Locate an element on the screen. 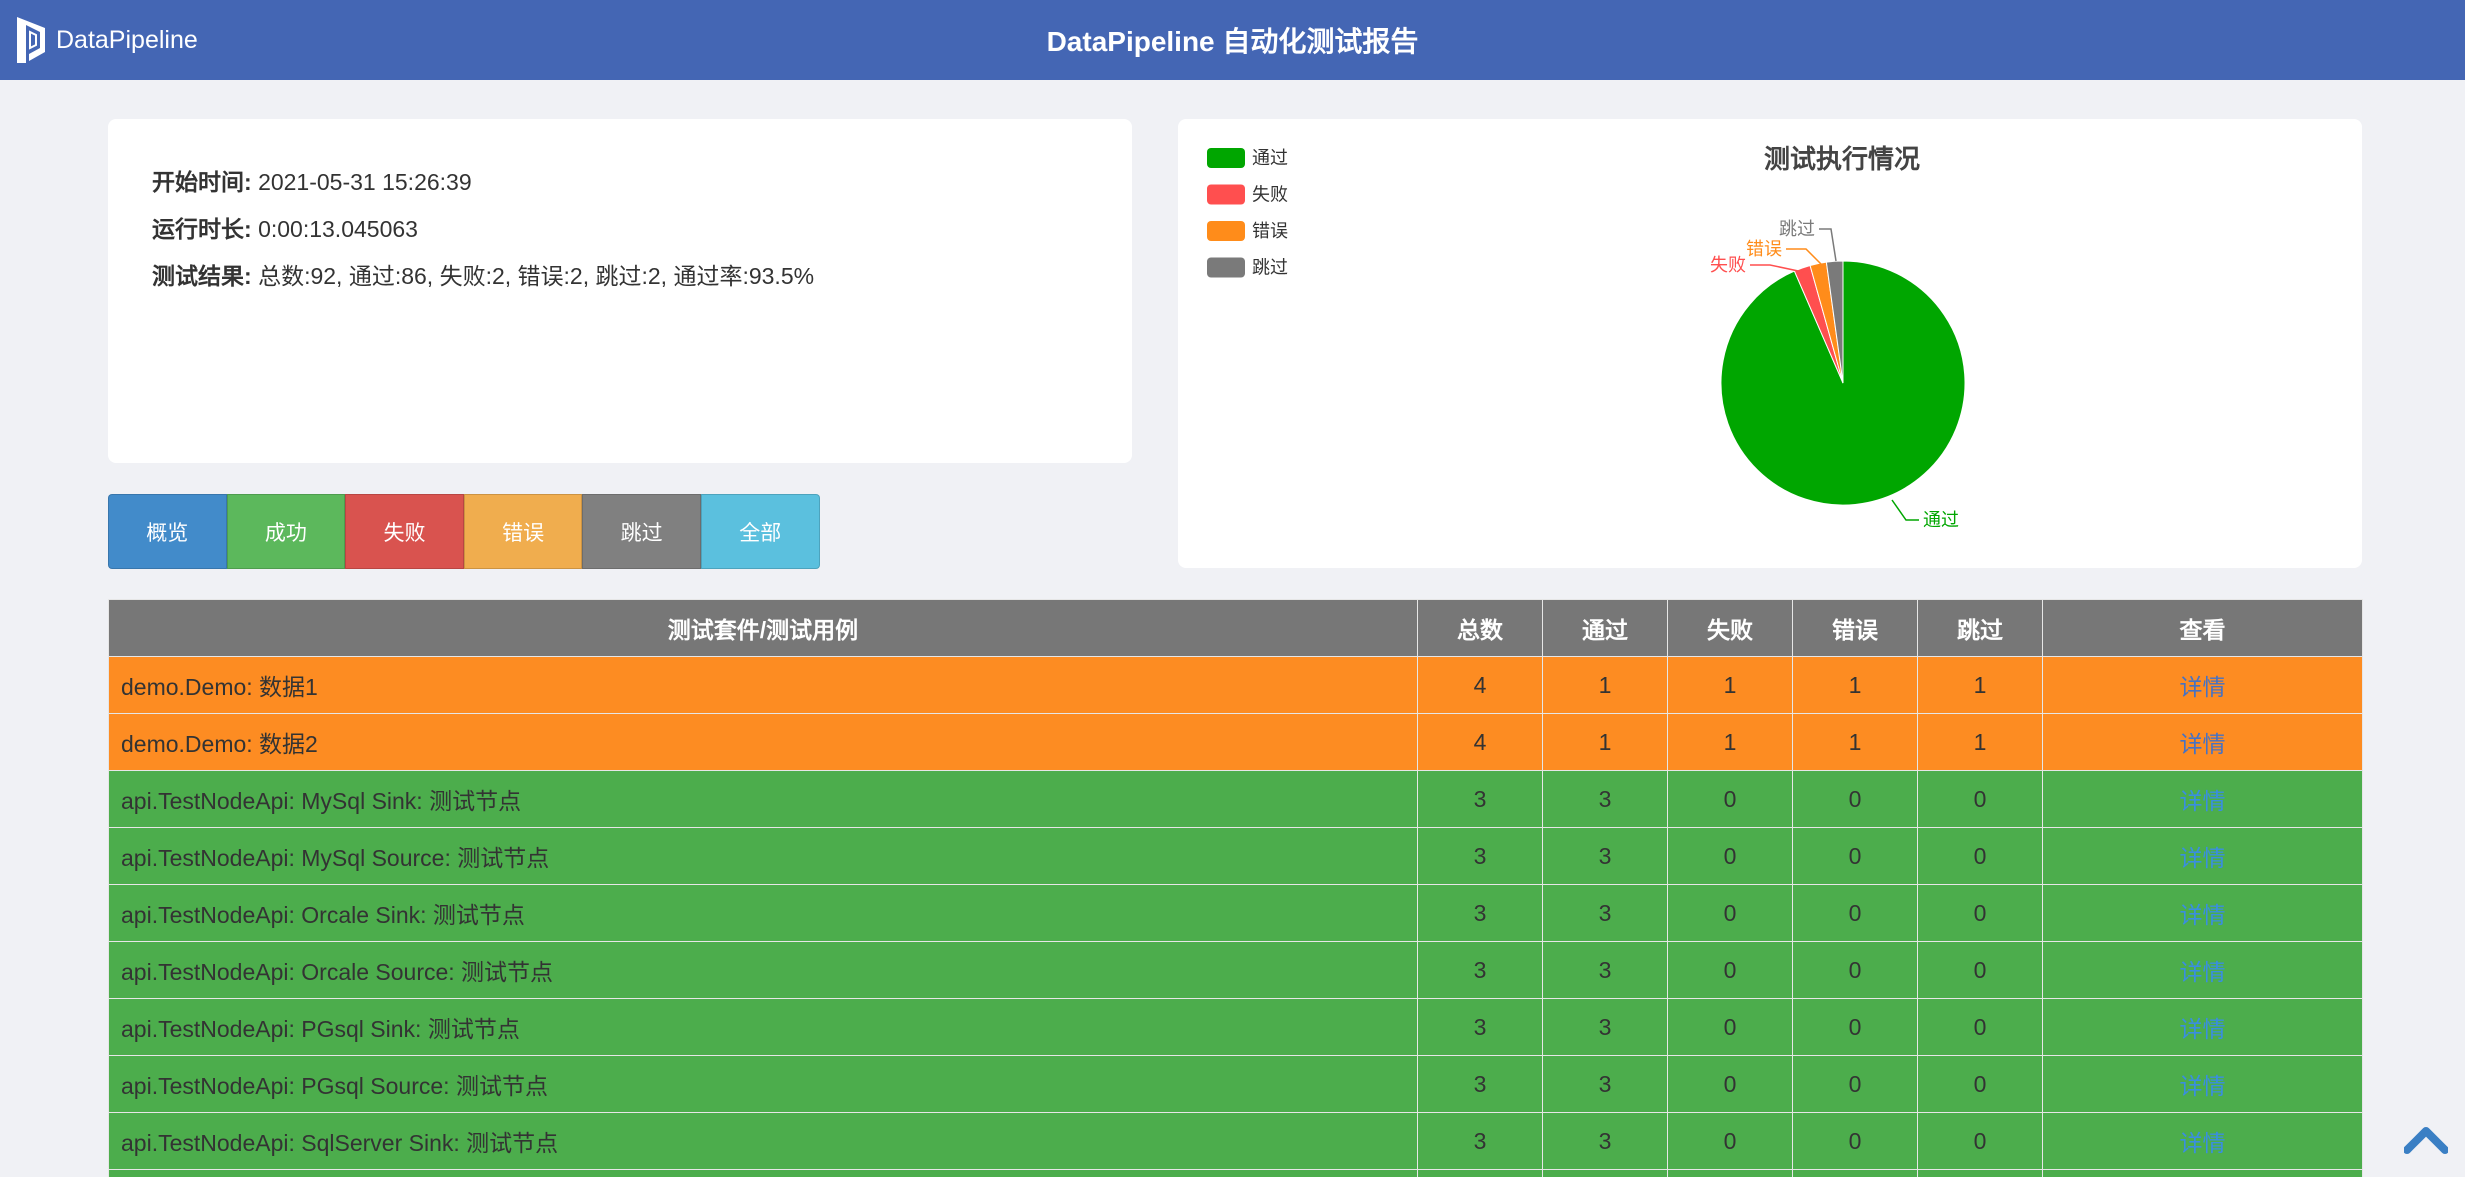 The height and width of the screenshot is (1177, 2465). error-count-cell is located at coordinates (1855, 1173).